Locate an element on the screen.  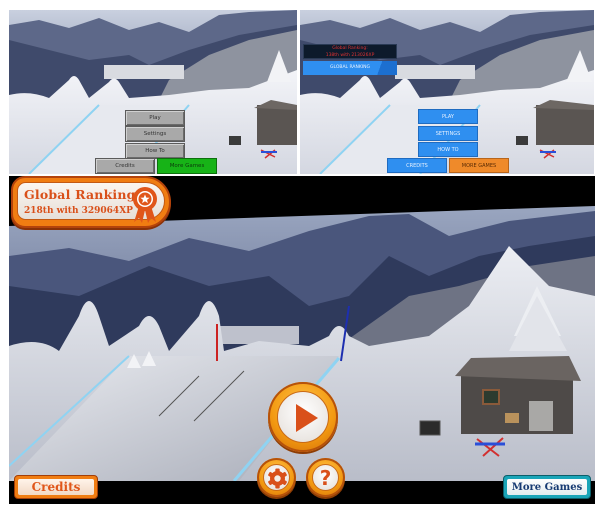
settings-button: SETTINGS is located at coordinates (448, 133).